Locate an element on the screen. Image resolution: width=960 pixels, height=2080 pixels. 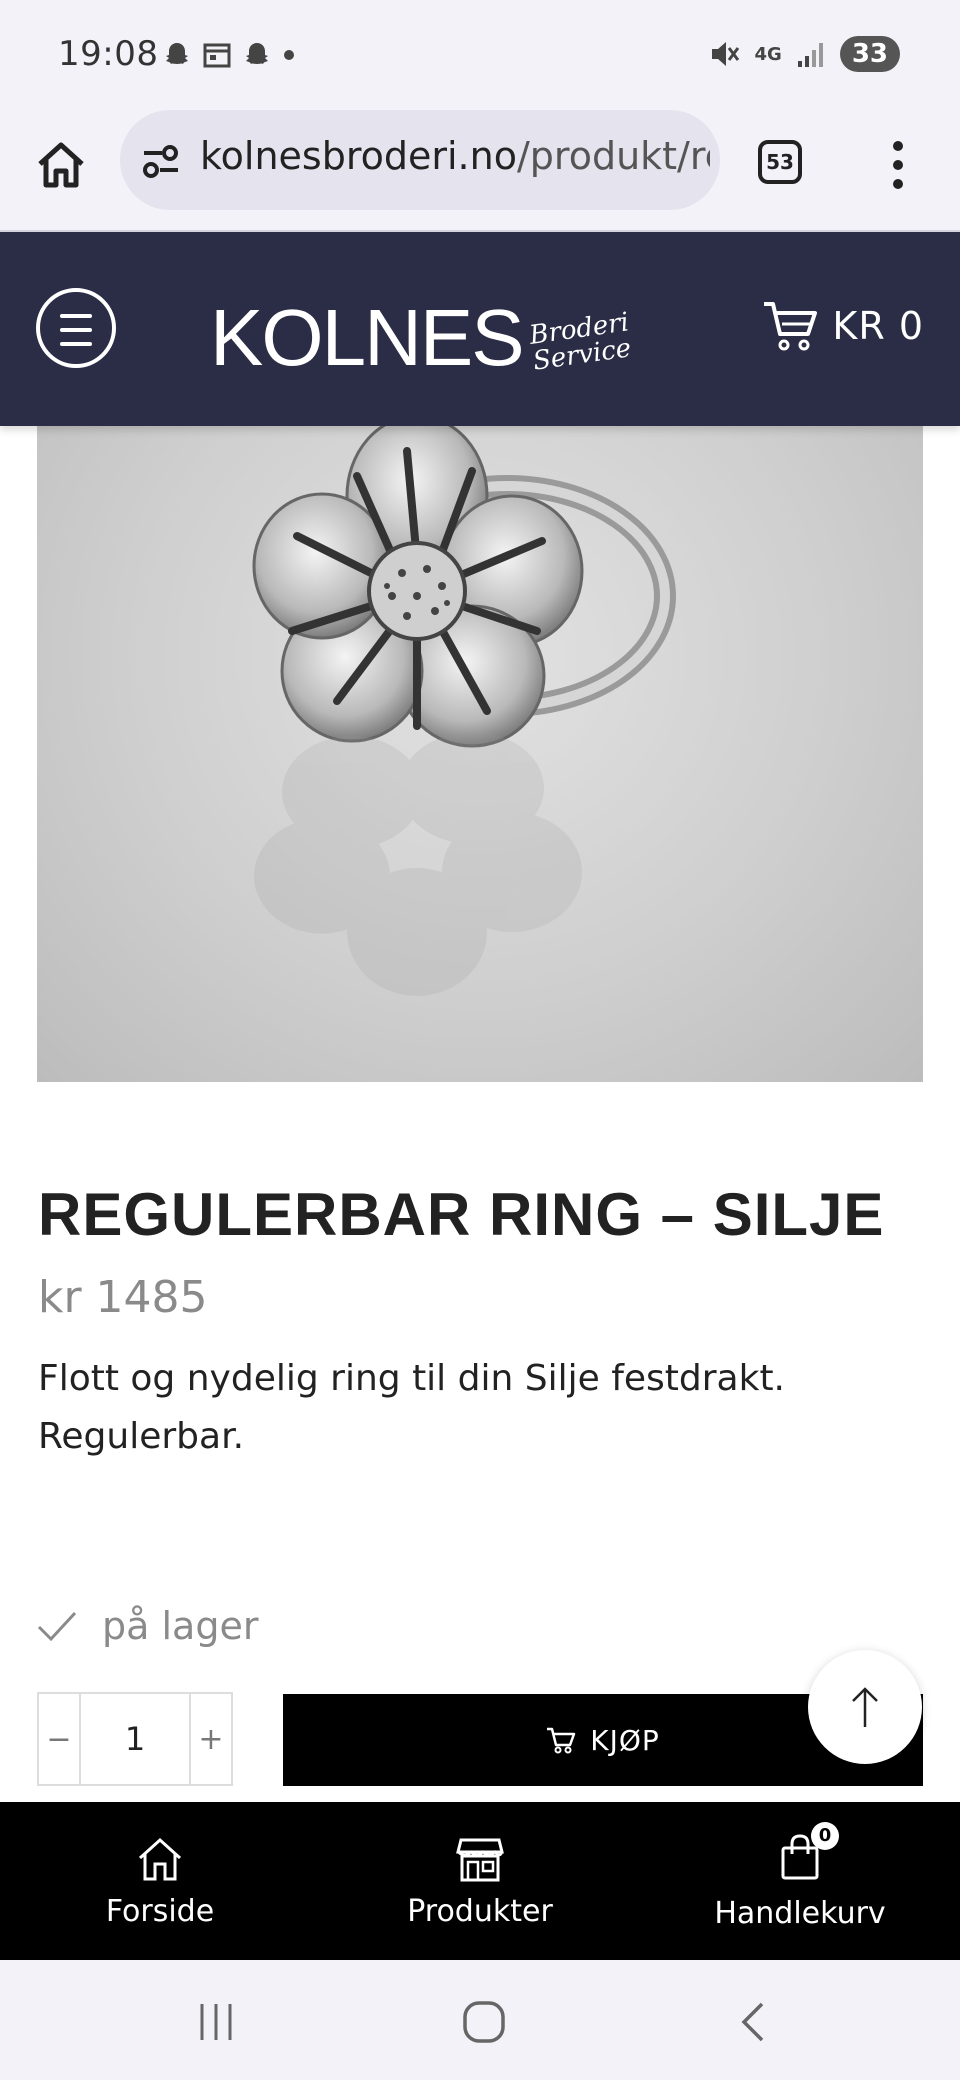
quantity-stepper: − 1 + is located at coordinates (135, 1739).